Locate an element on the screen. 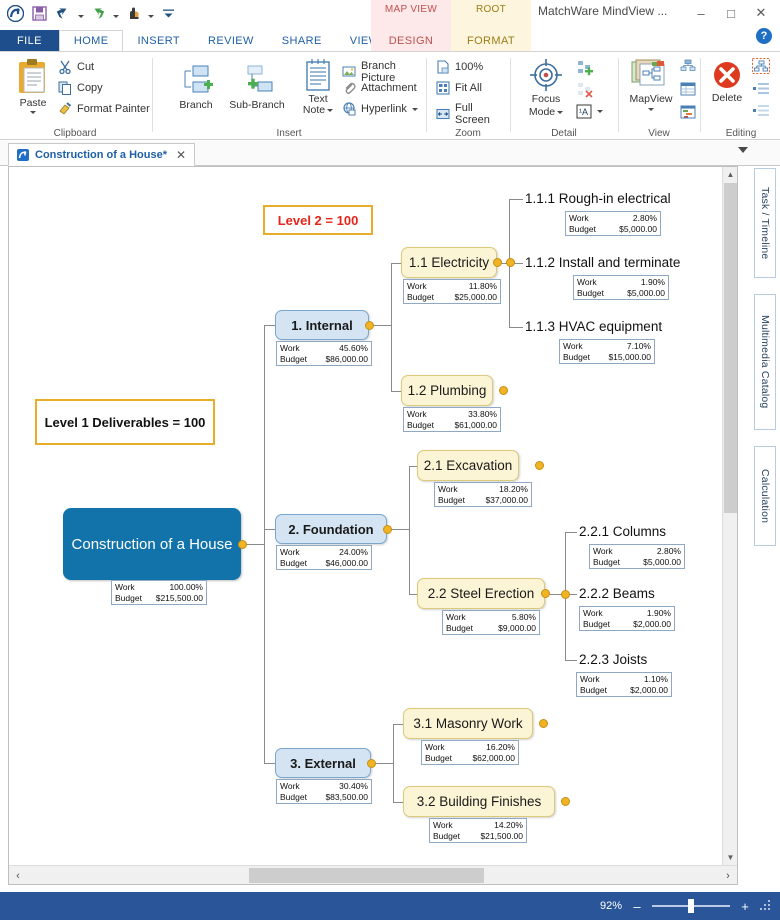  select-same-level-button is located at coordinates (761, 111).